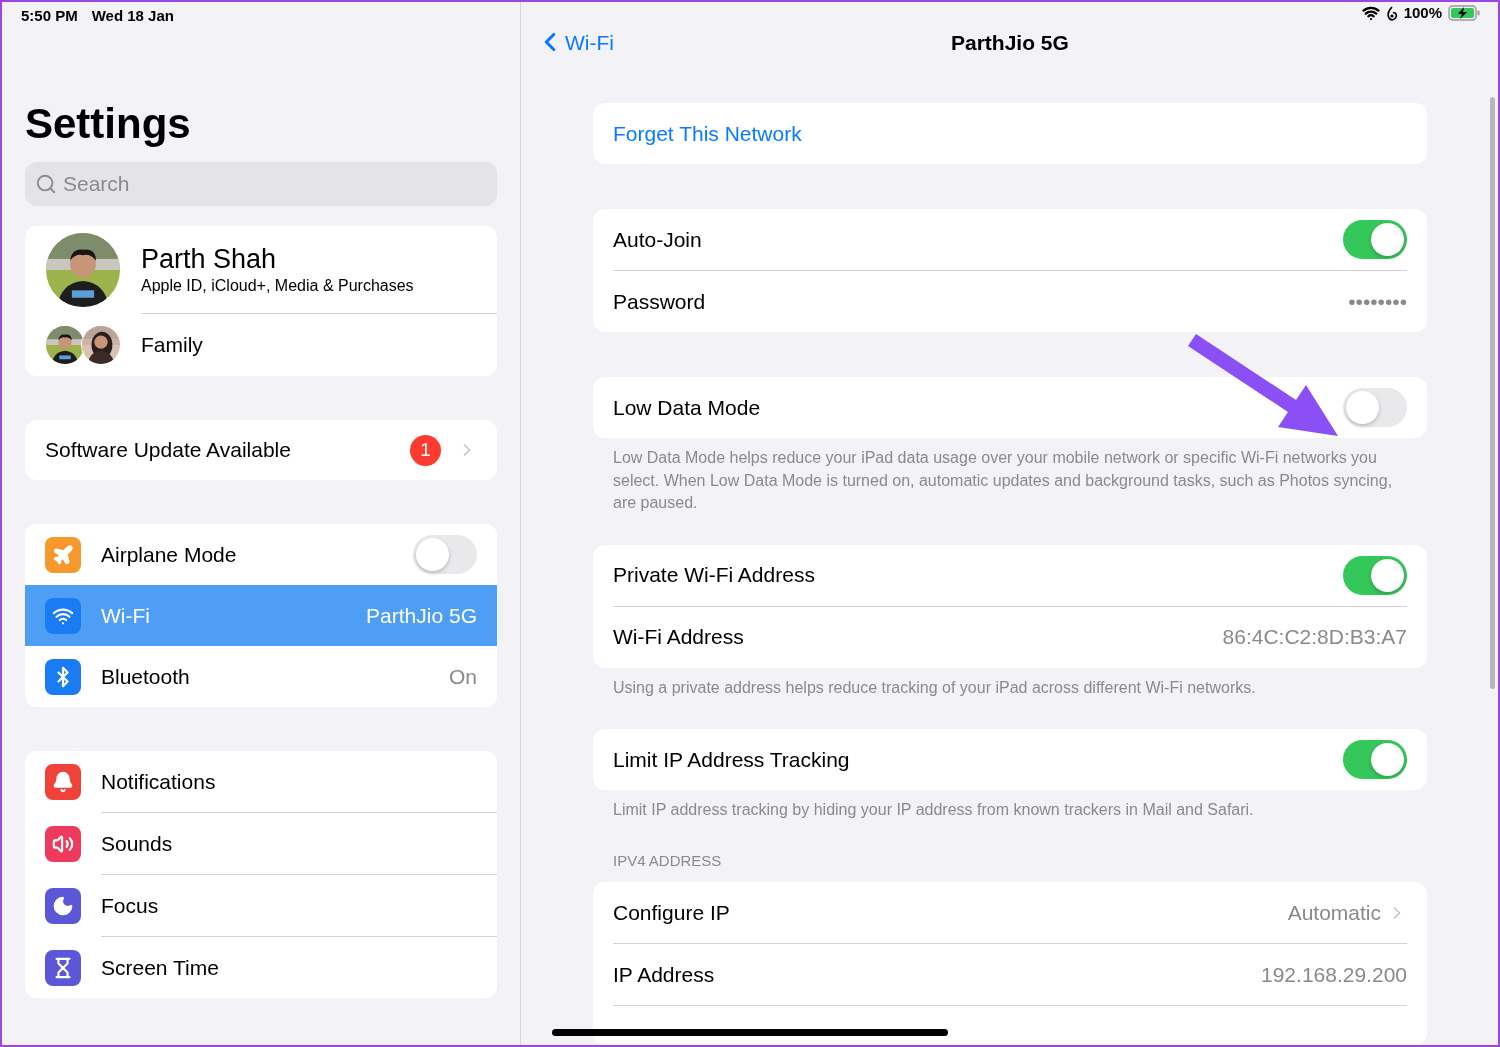 Image resolution: width=1500 pixels, height=1047 pixels. Describe the element at coordinates (687, 407) in the screenshot. I see `row-label: Low Data Mode` at that location.